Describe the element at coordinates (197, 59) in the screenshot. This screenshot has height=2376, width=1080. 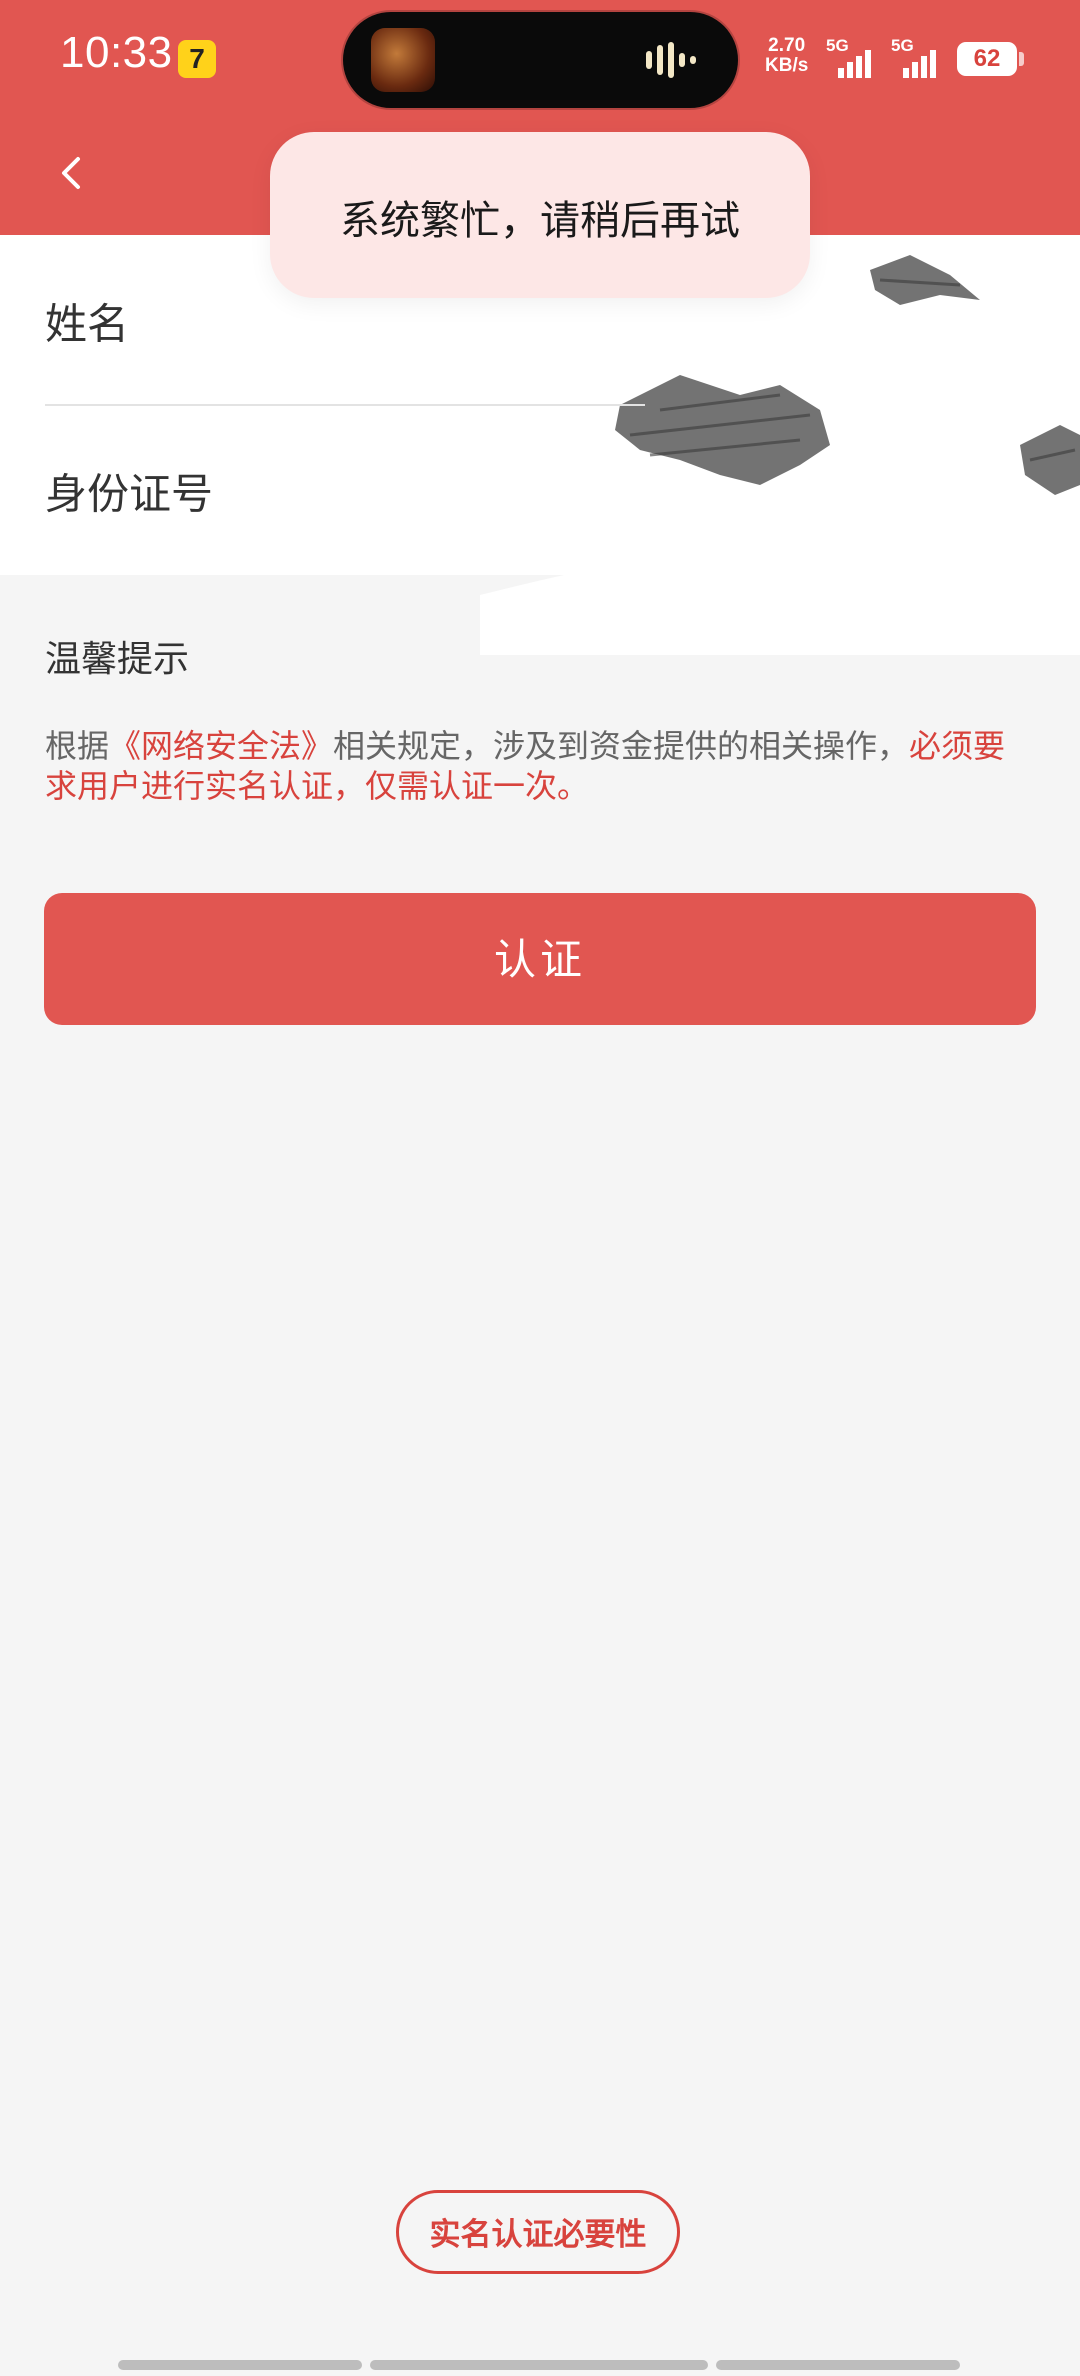
I see `app-notification-icon: 7` at that location.